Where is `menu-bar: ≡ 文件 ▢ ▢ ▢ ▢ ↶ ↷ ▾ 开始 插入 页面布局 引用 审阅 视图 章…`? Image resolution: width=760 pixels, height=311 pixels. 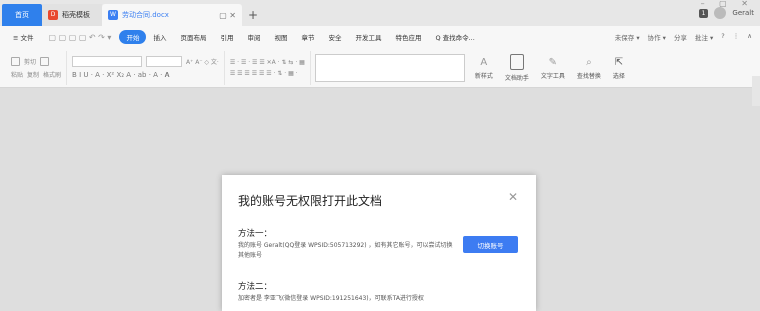 menu-bar: ≡ 文件 ▢ ▢ ▢ ▢ ↶ ↷ ▾ 开始 插入 页面布局 引用 审阅 视图 章… is located at coordinates (380, 37).